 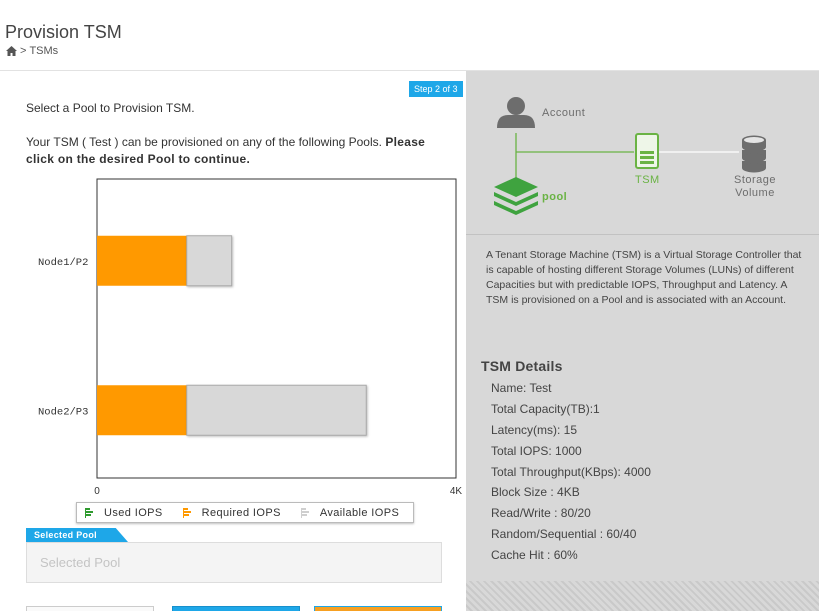 I want to click on x-tick-label-2: 4K, so click(x=456, y=491).